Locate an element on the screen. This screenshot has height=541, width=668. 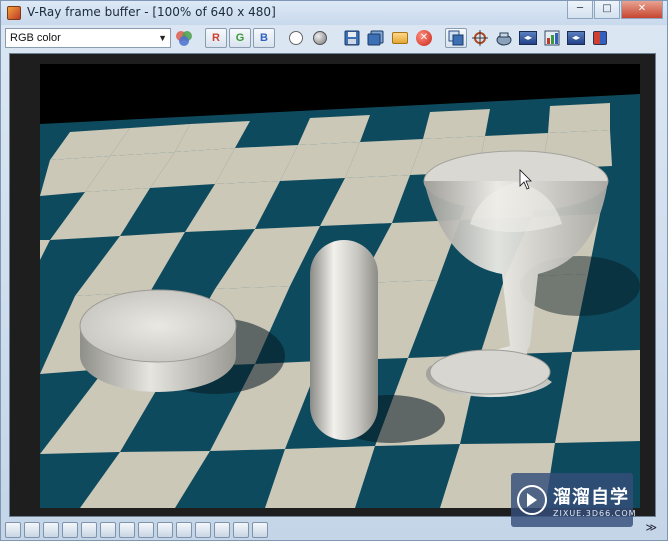
link-chip-icon: ◂▸ is located at coordinates (528, 38).